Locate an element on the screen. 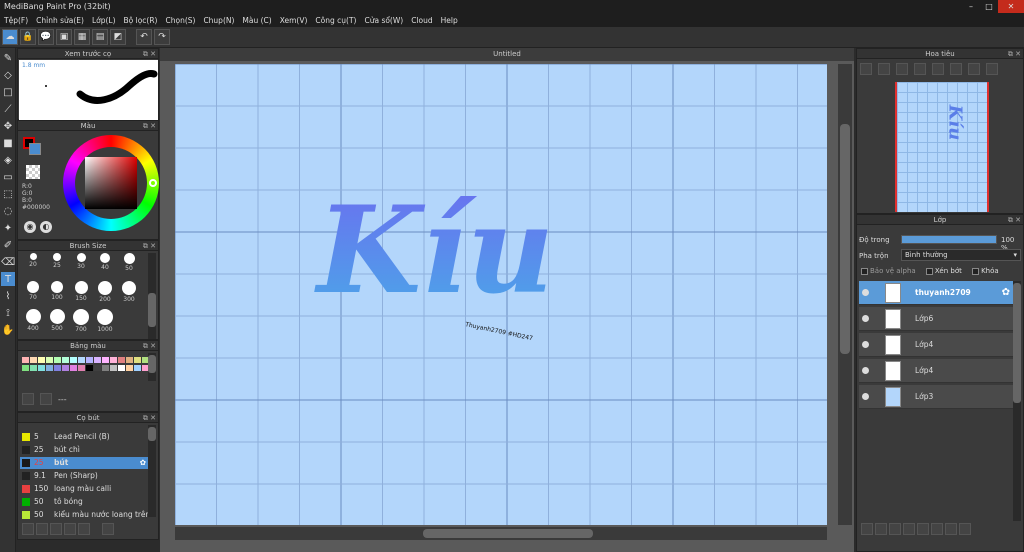 The width and height of the screenshot is (1024, 552). close-button: ✕ is located at coordinates (1011, 6).